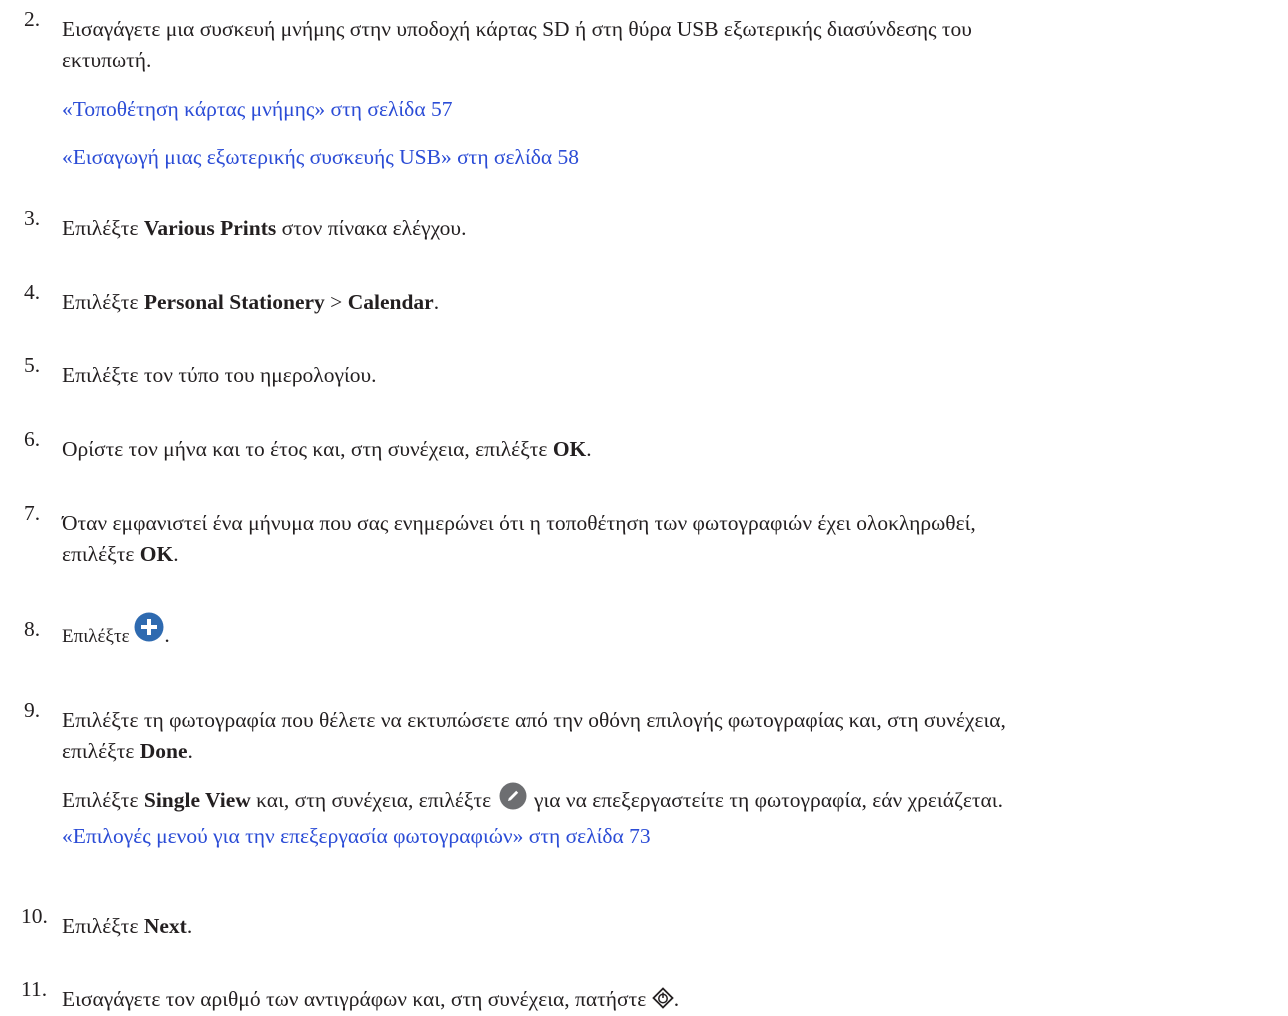 This screenshot has height=1016, width=1288. What do you see at coordinates (32, 292) in the screenshot?
I see `step-number: 4.` at bounding box center [32, 292].